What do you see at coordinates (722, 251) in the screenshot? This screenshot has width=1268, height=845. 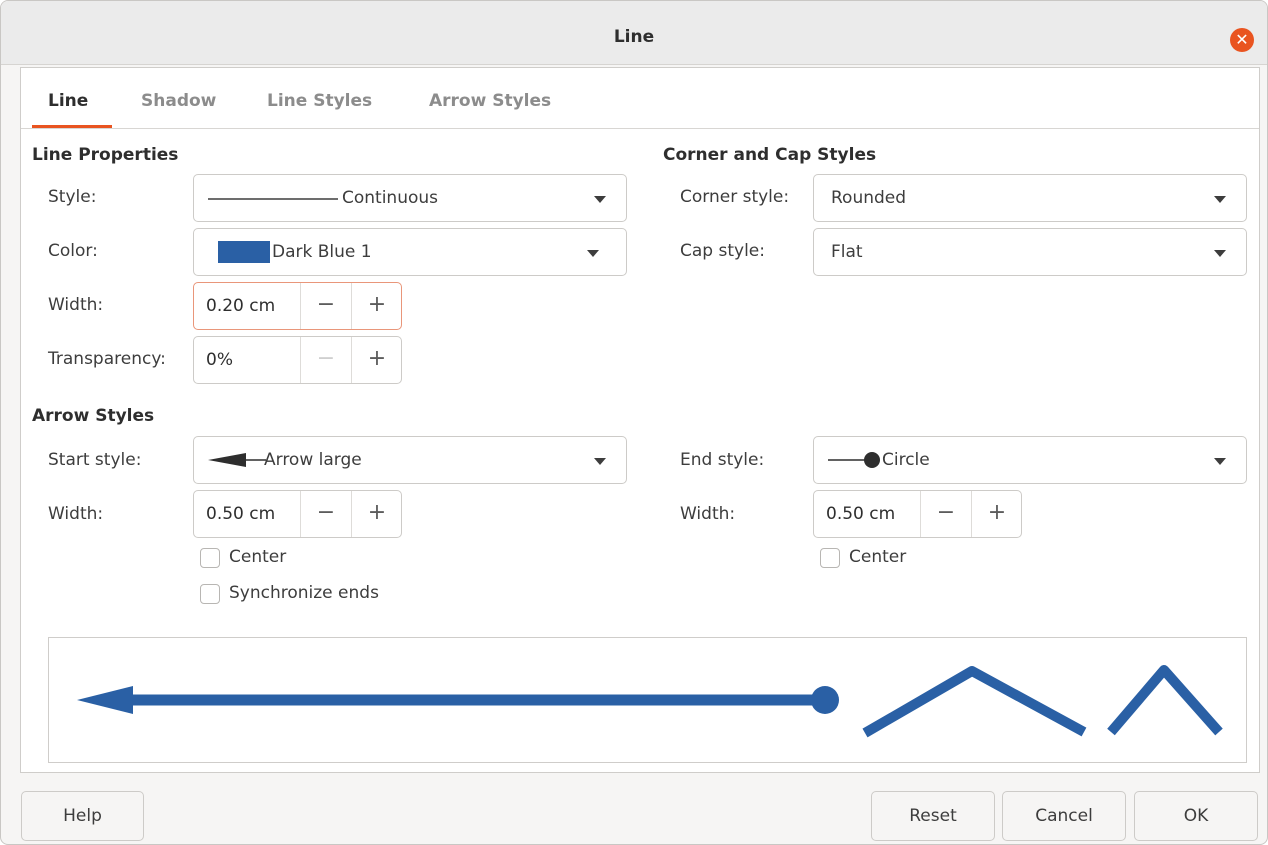 I see `cap-style-label: Cap style:` at bounding box center [722, 251].